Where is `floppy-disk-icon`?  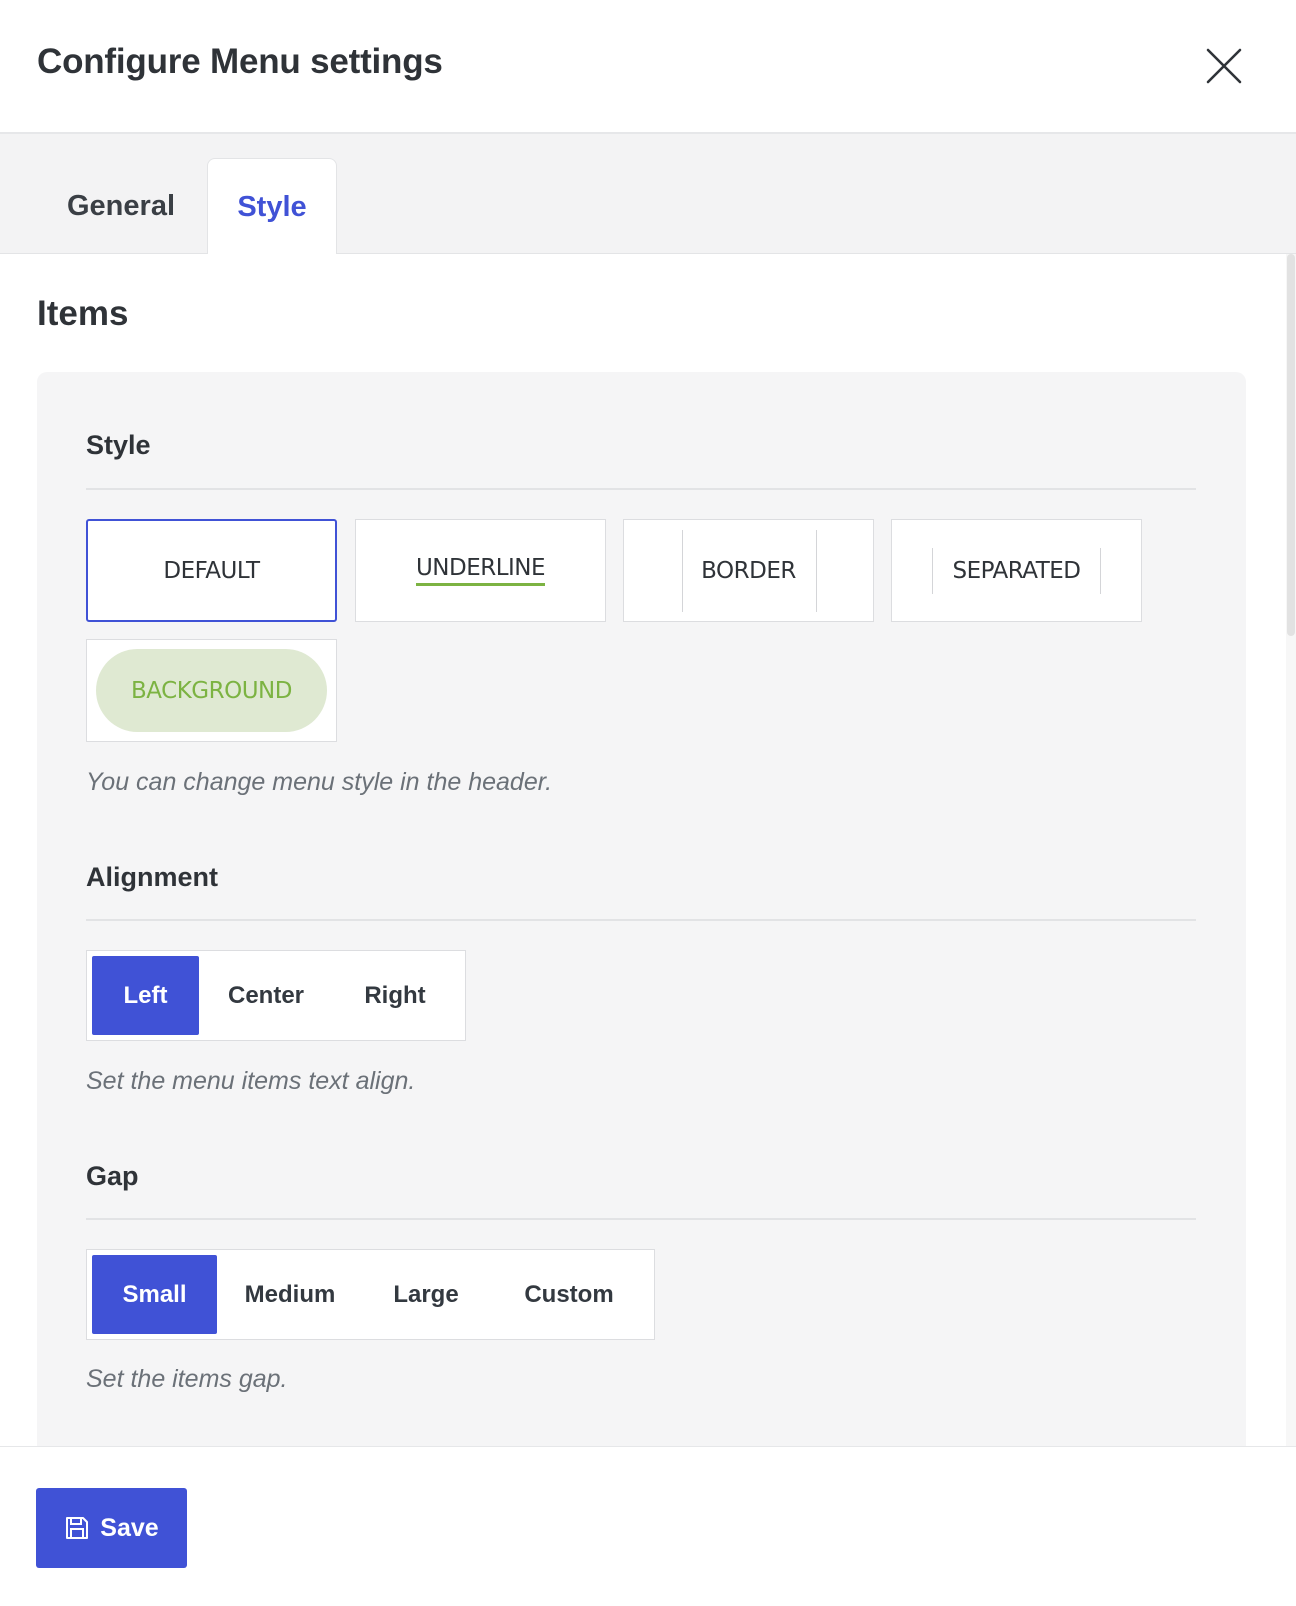
floppy-disk-icon is located at coordinates (77, 1528).